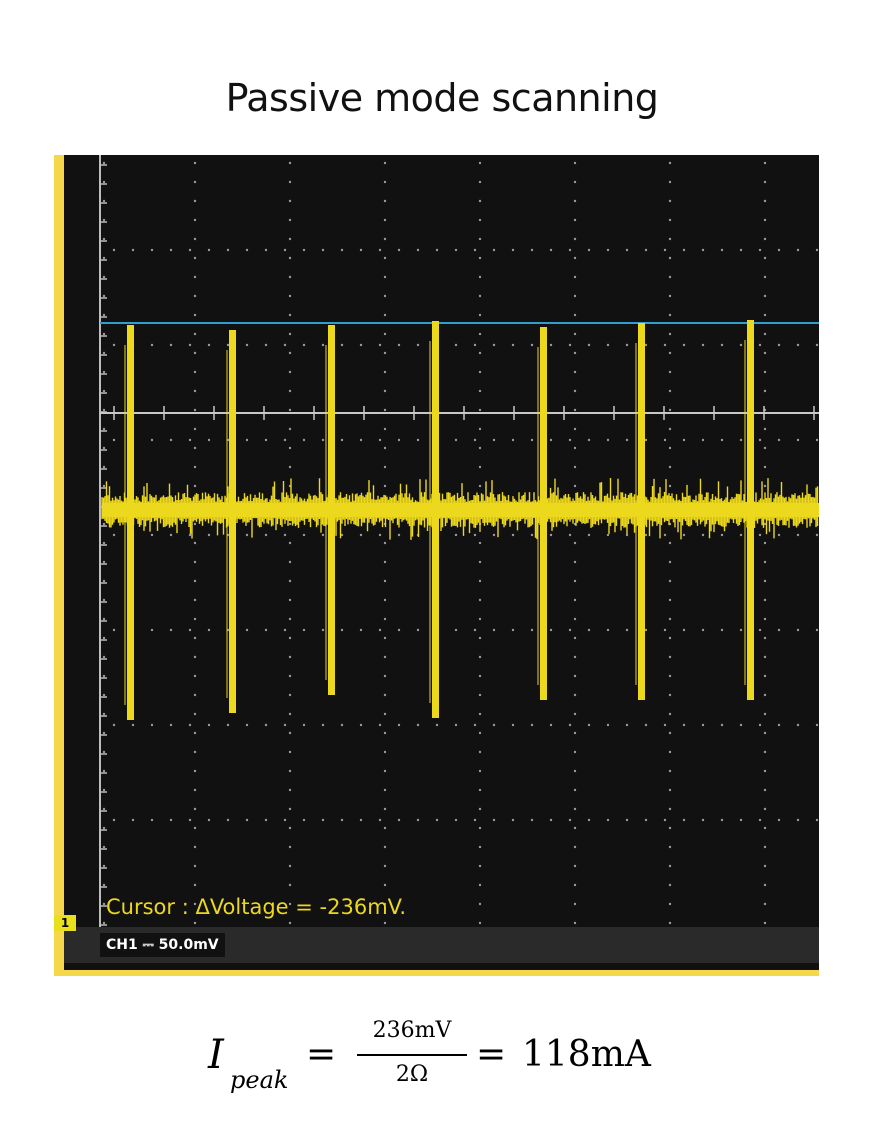 The image size is (884, 1126). I want to click on formula-fraction-bar, so click(412, 1055).